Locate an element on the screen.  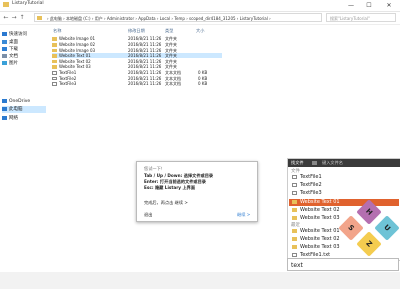
window-title: ListaryTutorial is located at coordinates (28, 3).